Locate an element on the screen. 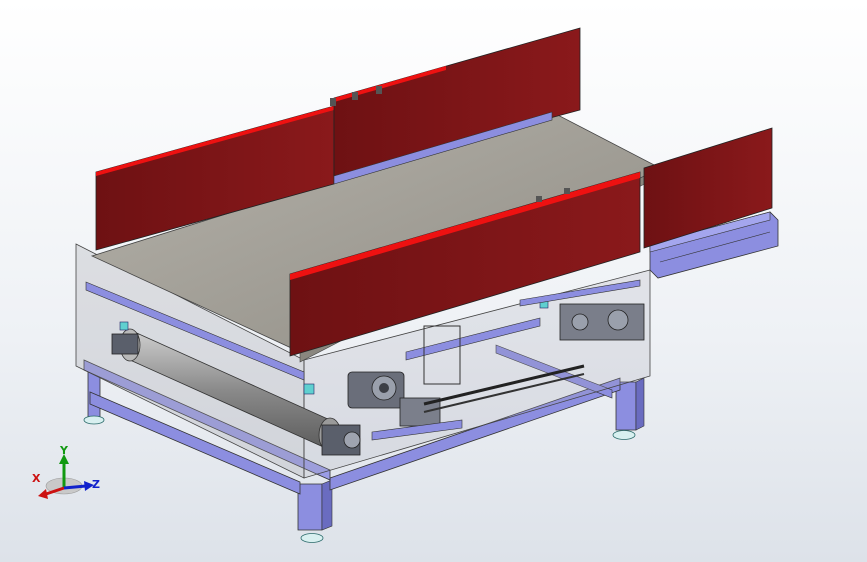 The height and width of the screenshot is (562, 867). bearing-block-left is located at coordinates (125, 344).